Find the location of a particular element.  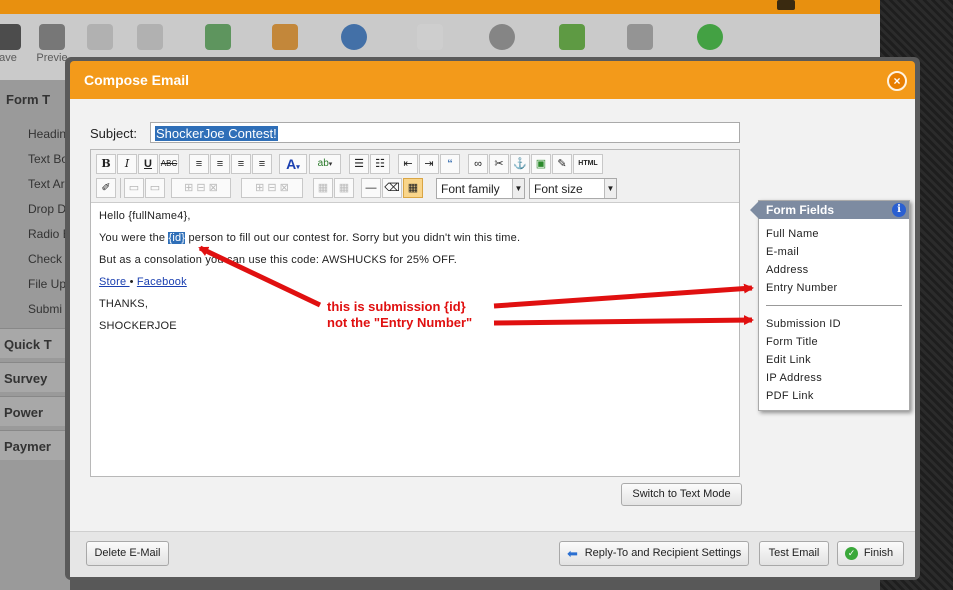

merge-cells-button: ▦ is located at coordinates (323, 188).